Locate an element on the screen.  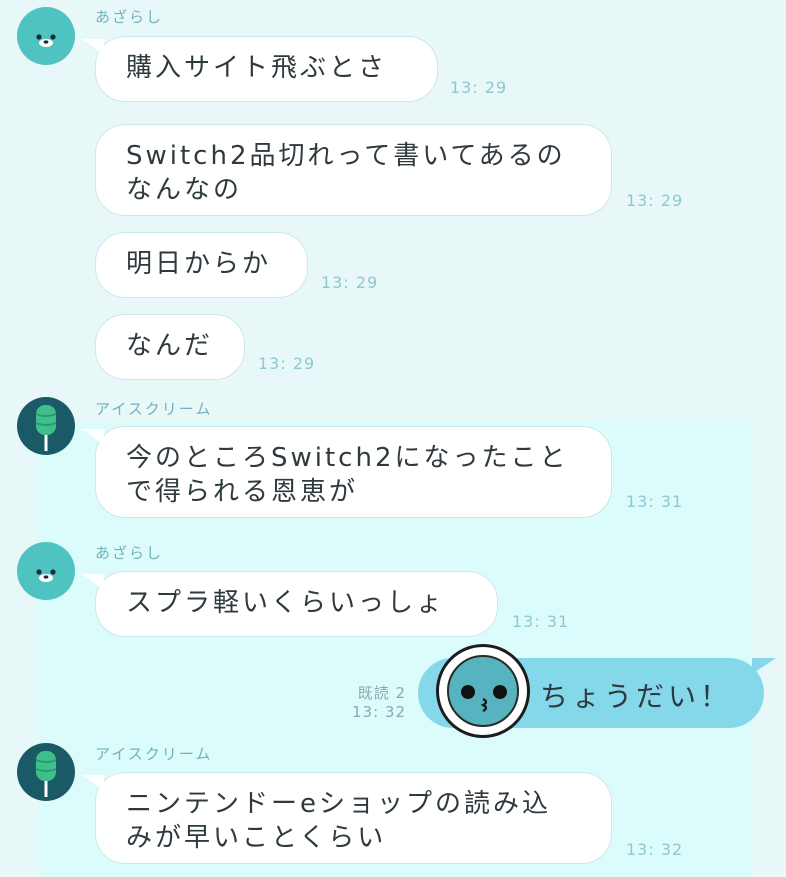
message-text: なんだ is located at coordinates (170, 346).